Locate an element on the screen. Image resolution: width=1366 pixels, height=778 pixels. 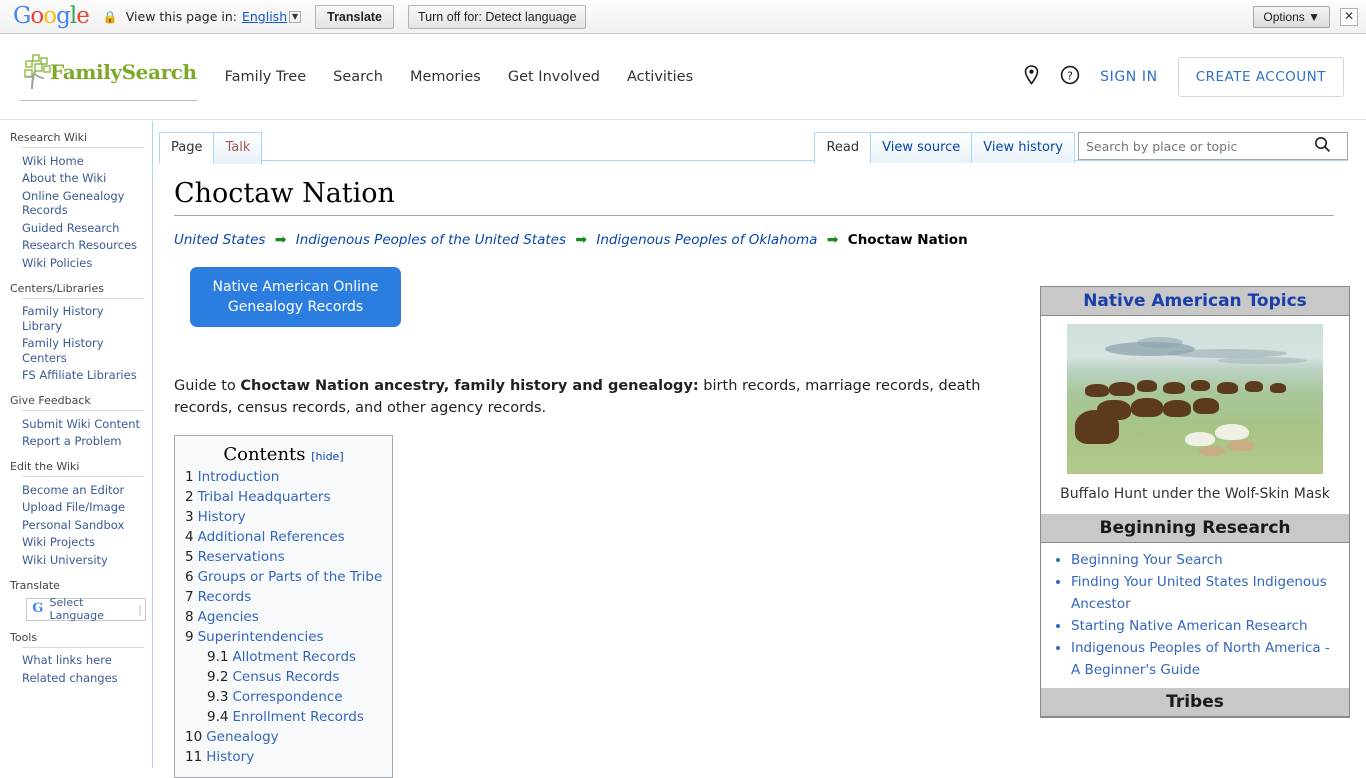
sidebar-item-about-the-wiki: About the Wiki is located at coordinates (77, 179).